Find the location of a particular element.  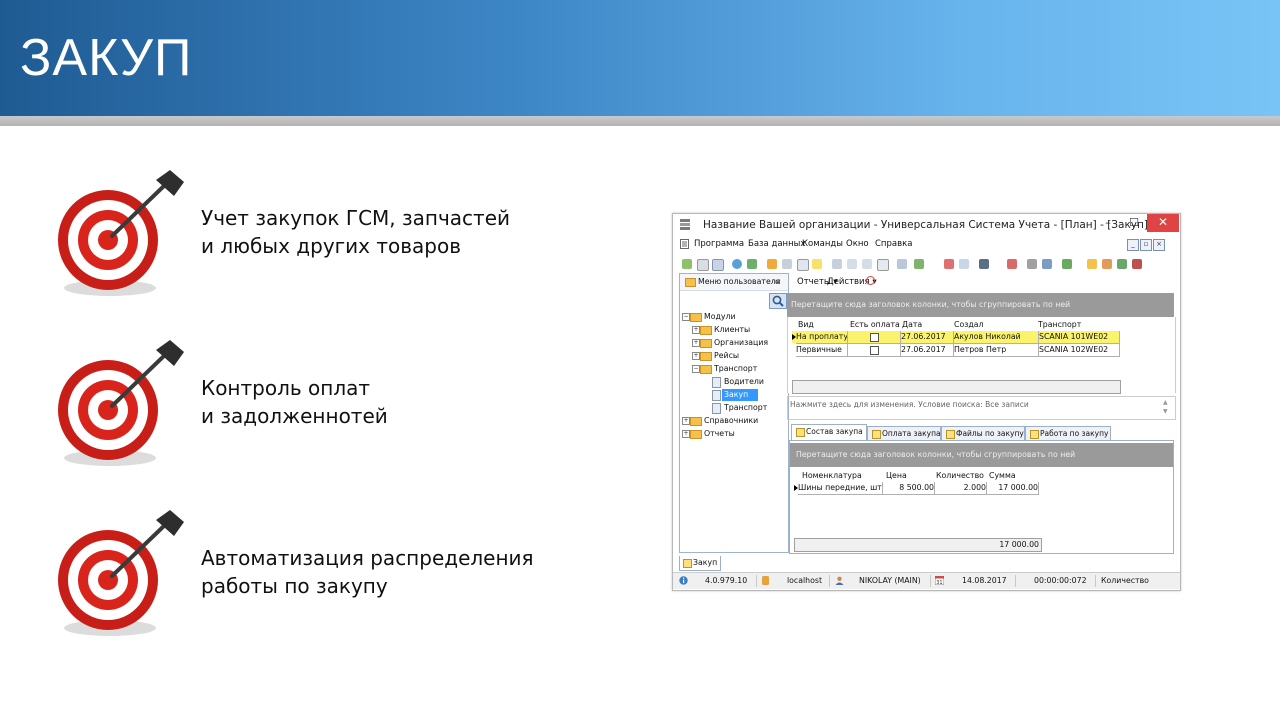

collapse-icon is located at coordinates (867, 264).